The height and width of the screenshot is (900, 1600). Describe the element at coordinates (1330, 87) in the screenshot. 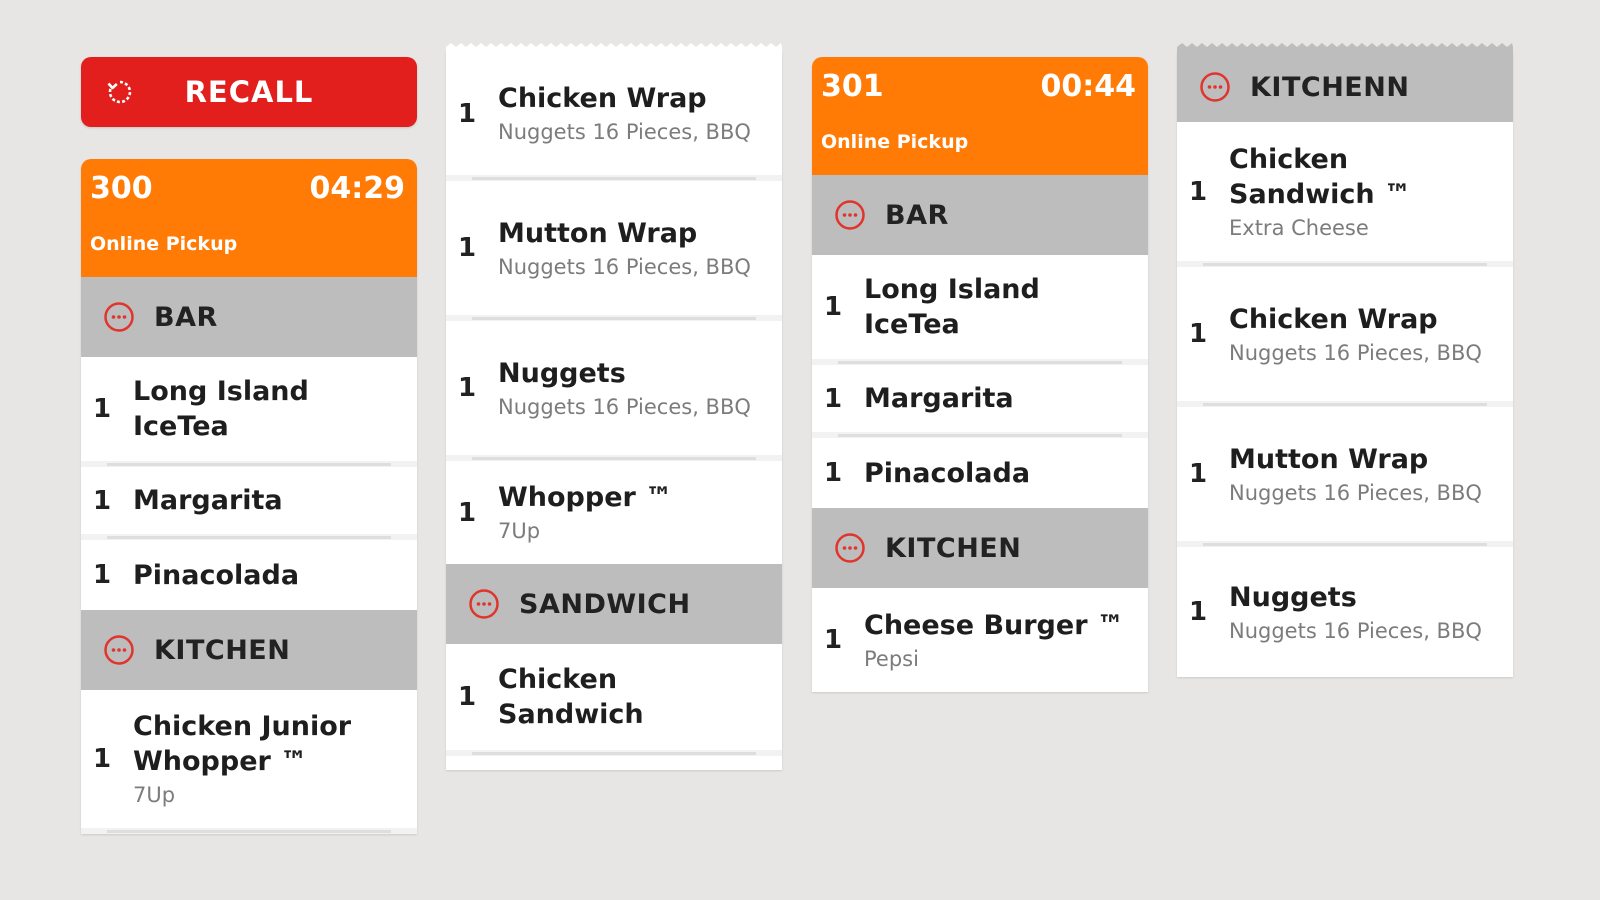

I see `section-label: KITCHENN` at that location.